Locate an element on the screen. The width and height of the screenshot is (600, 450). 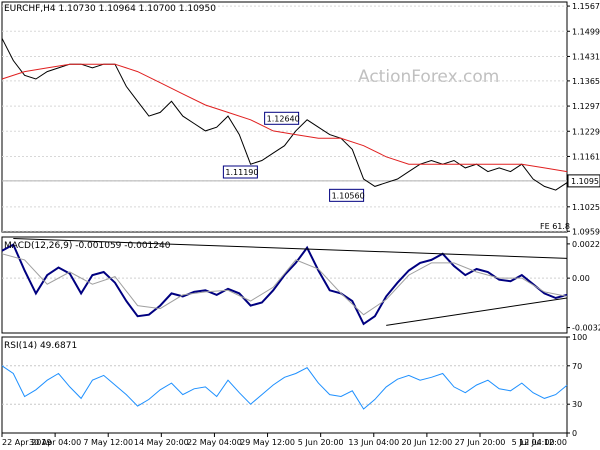
x-tick-label-8: 20 Jun 12:00 is located at coordinates (426, 442).